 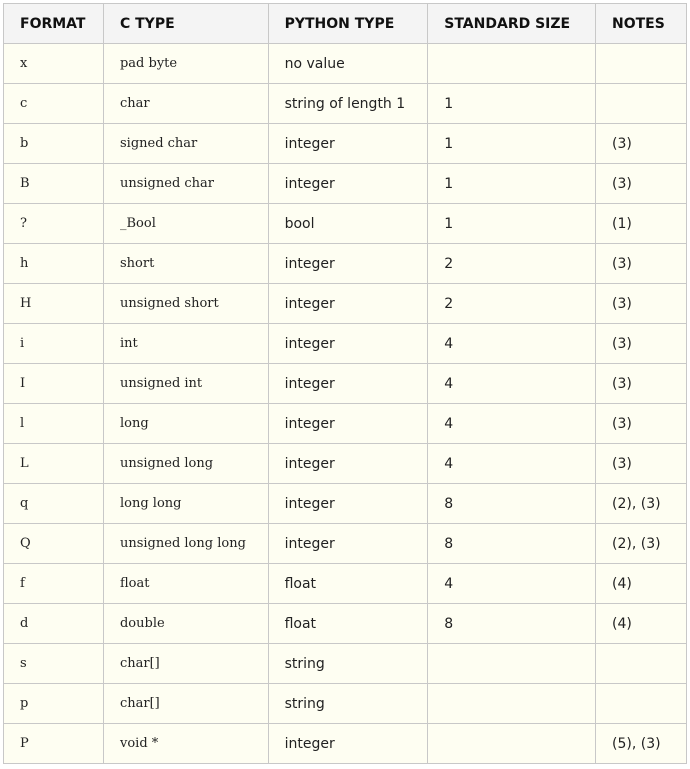 What do you see at coordinates (348, 63) in the screenshot?
I see `cell-python-type: no value` at bounding box center [348, 63].